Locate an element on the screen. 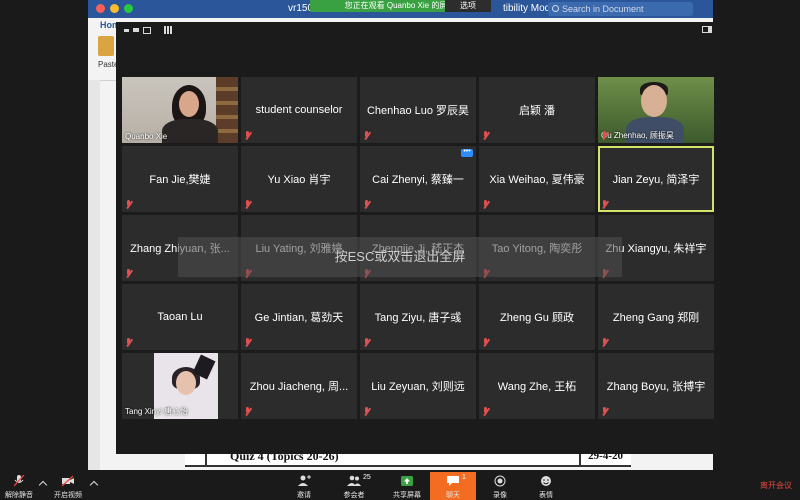 This screenshot has width=800, height=500. video-body is located at coordinates (190, 131).